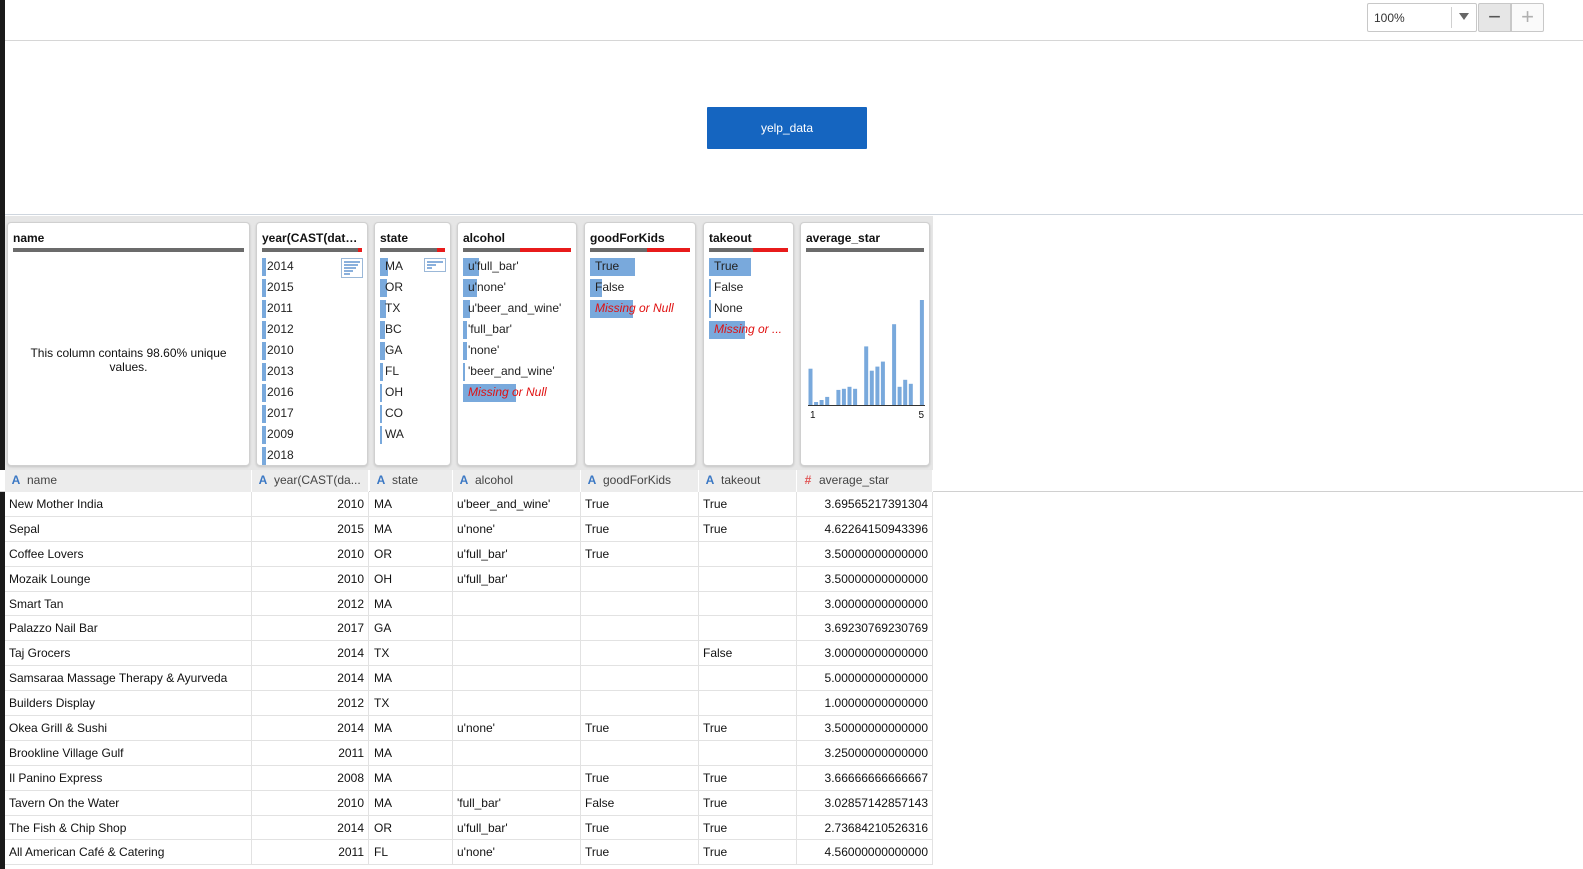  What do you see at coordinates (128, 528) in the screenshot?
I see `cell-name: Sepal` at bounding box center [128, 528].